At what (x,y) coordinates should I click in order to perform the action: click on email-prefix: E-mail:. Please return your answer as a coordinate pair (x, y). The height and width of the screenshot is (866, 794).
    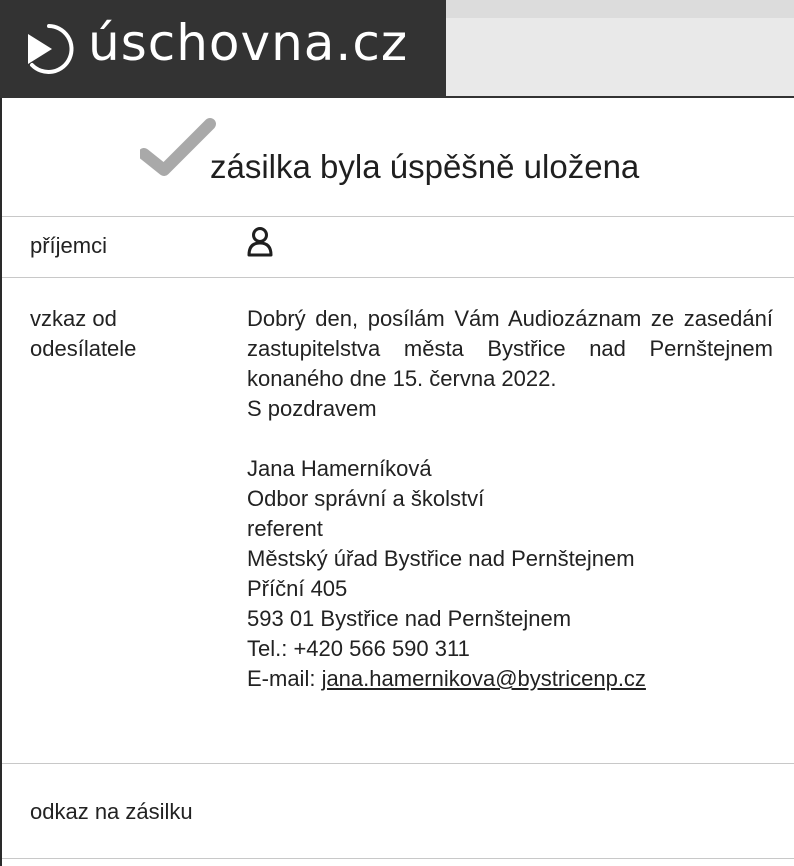
    Looking at the image, I should click on (284, 678).